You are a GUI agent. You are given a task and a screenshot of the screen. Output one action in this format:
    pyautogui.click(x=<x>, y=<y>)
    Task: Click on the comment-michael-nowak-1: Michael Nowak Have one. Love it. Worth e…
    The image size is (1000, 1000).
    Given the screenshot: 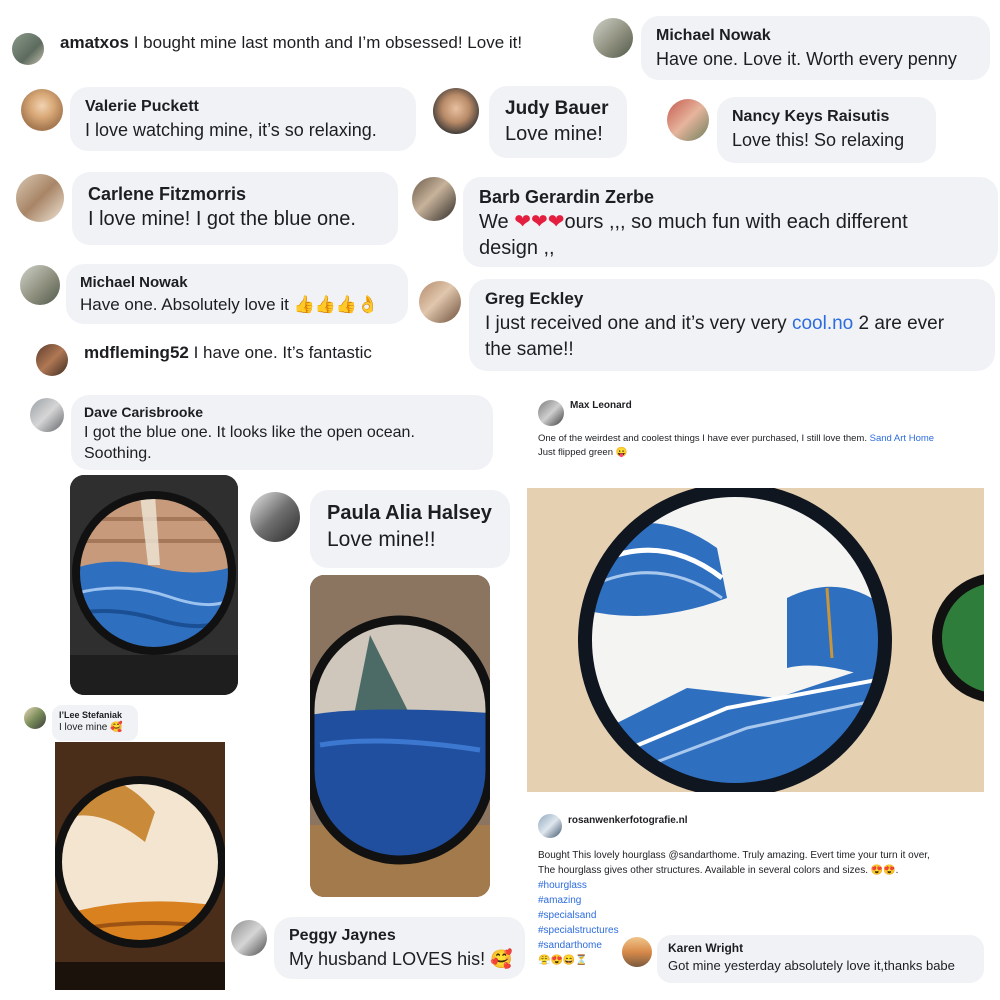 What is the action you would take?
    pyautogui.click(x=815, y=48)
    